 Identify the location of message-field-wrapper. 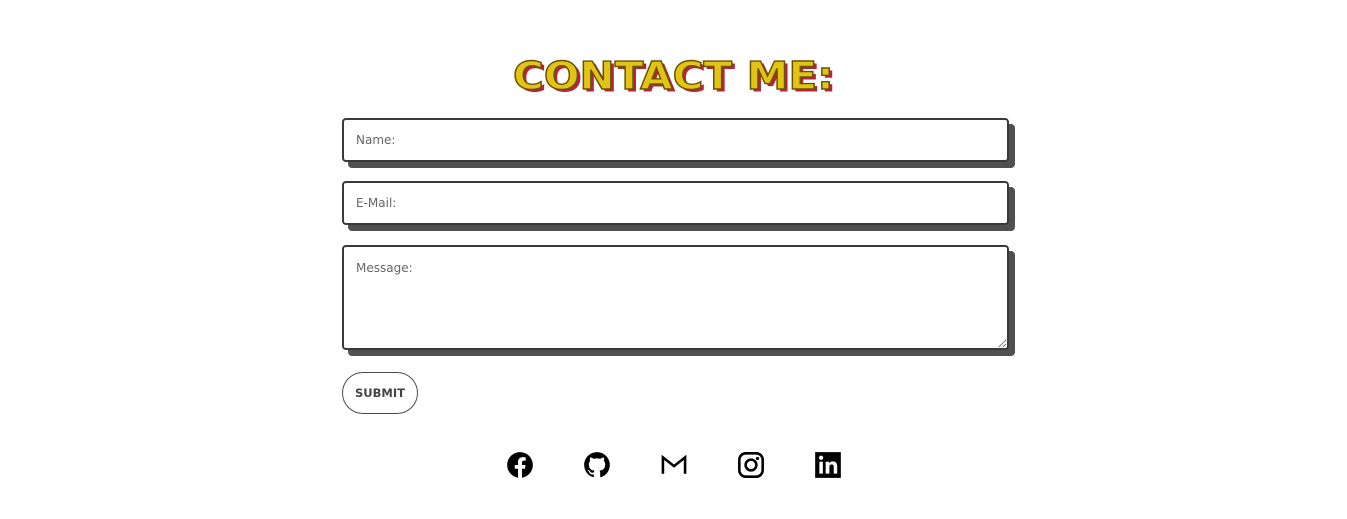
(678, 300).